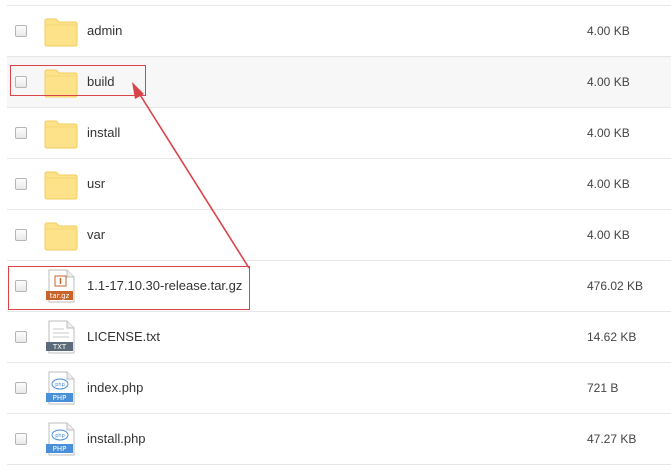  I want to click on file-name: install, so click(103, 133).